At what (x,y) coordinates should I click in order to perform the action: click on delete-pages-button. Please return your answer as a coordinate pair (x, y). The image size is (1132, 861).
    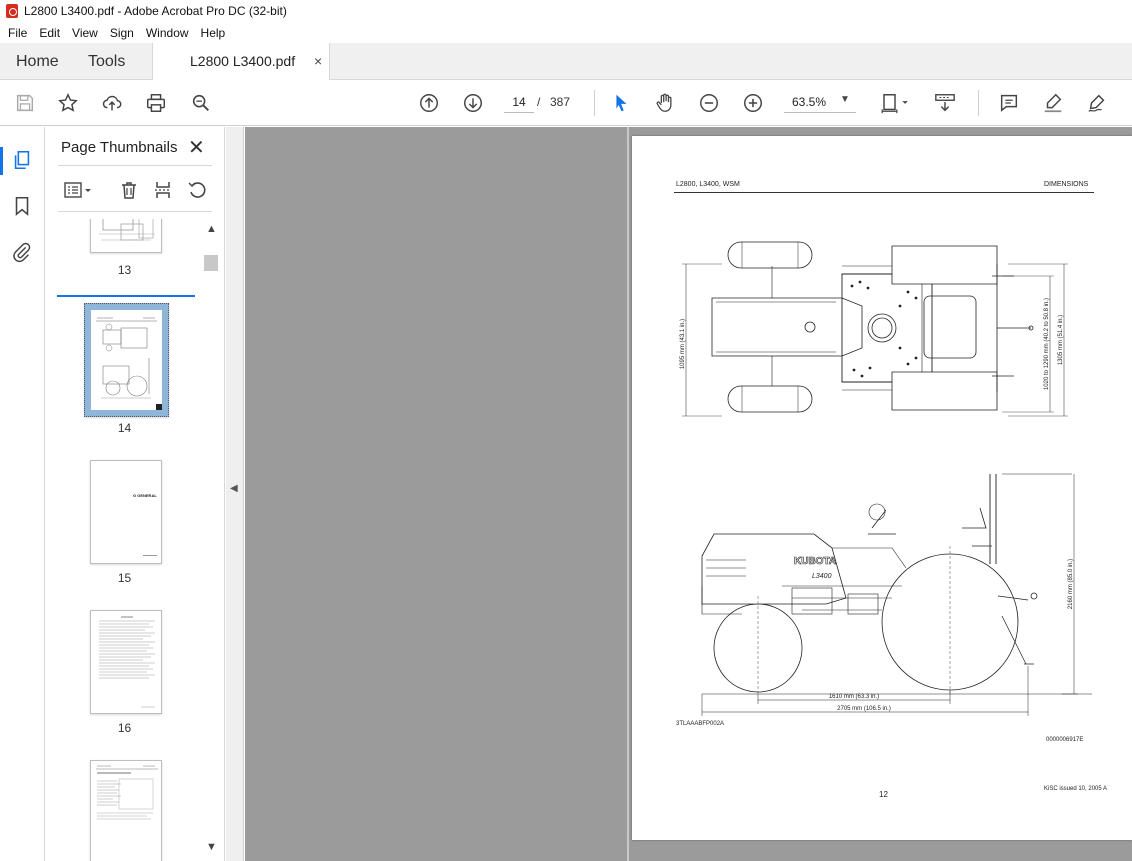
    Looking at the image, I should click on (129, 190).